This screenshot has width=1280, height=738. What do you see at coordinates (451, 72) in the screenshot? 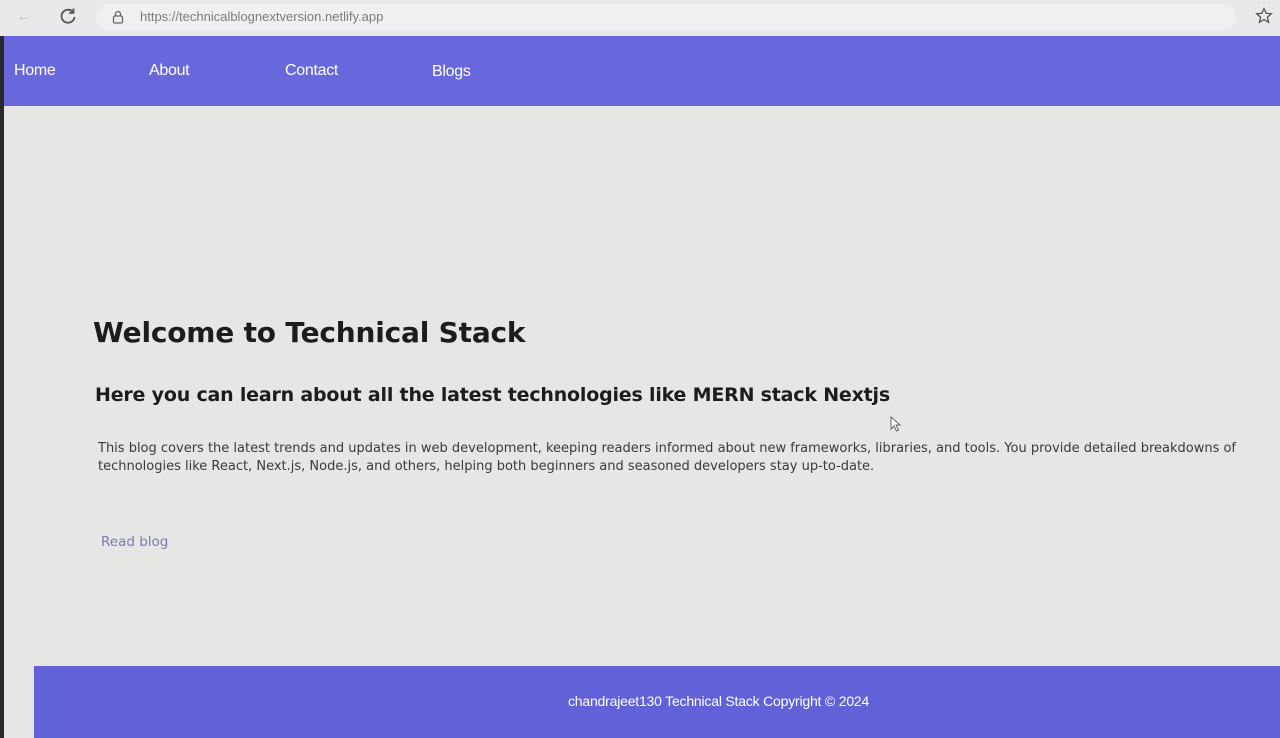
I see `nav-link-blogs: Blogs` at bounding box center [451, 72].